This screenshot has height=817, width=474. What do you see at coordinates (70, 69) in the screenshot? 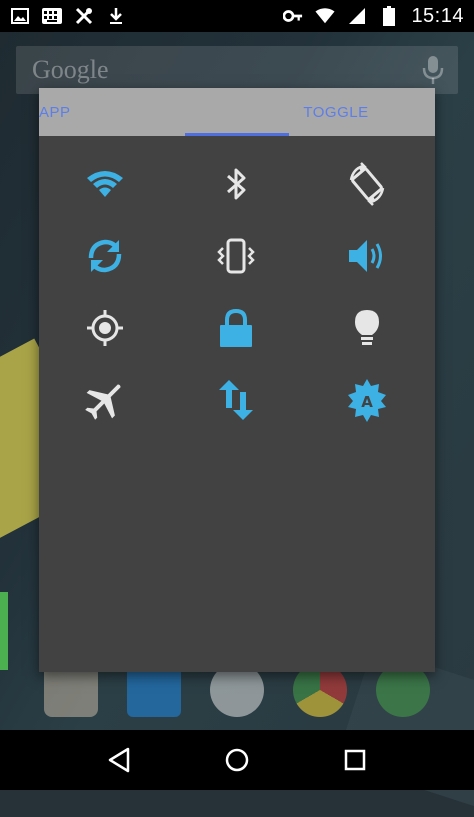
I see `google-logo: Google` at bounding box center [70, 69].